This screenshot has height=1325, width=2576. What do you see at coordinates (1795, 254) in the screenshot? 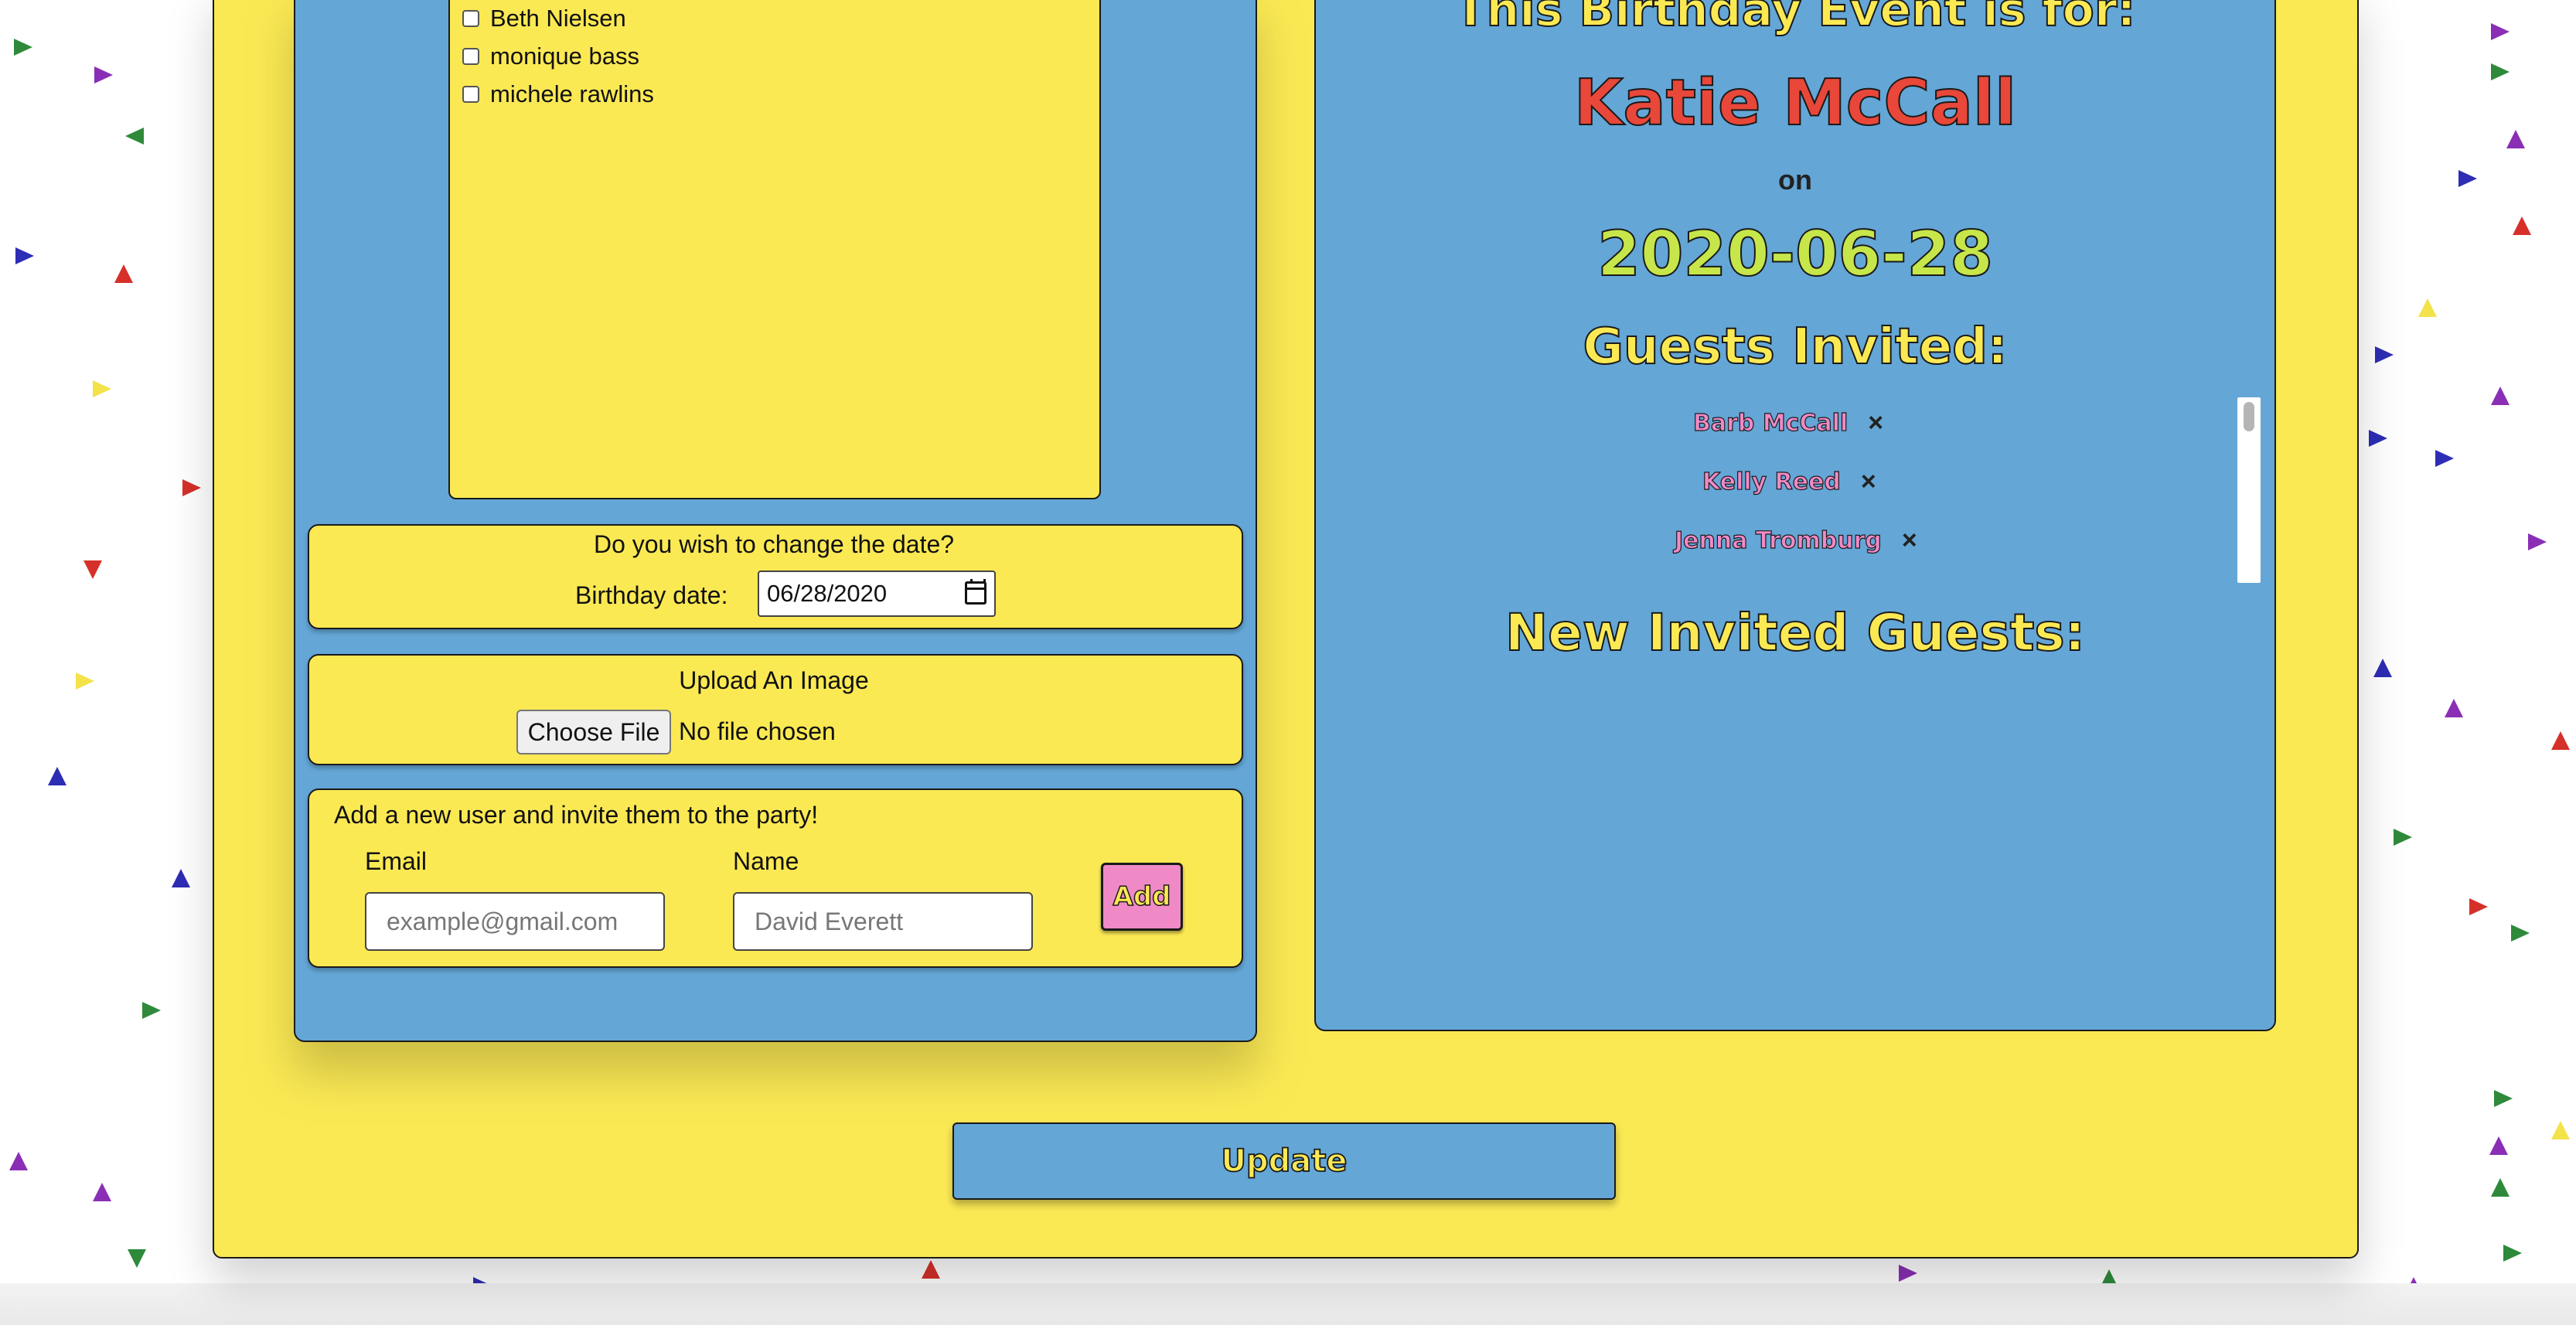
I see `event-date: 2020-06-28` at bounding box center [1795, 254].